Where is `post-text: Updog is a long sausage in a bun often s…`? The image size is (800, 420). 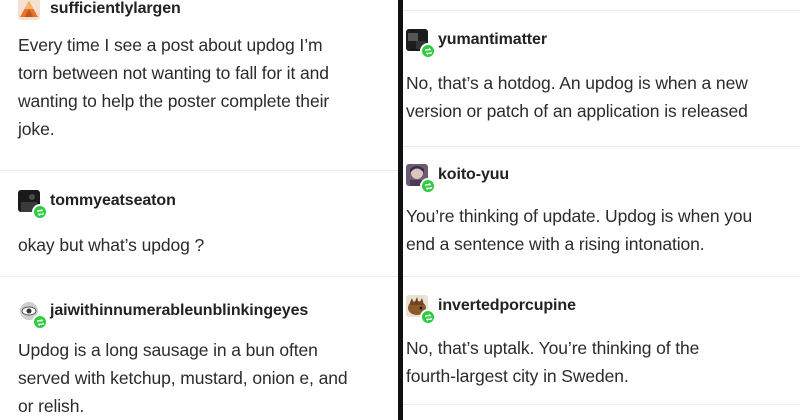 post-text: Updog is a long sausage in a bun often s… is located at coordinates (205, 378).